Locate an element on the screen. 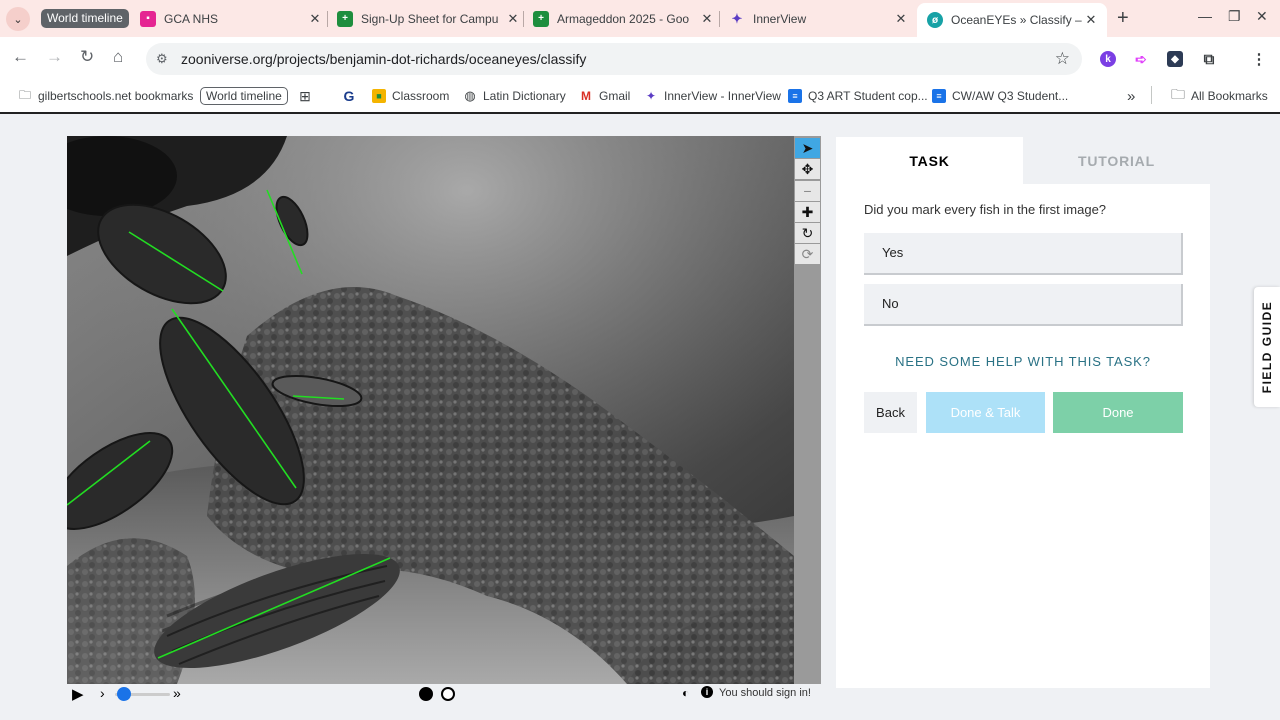 This screenshot has height=720, width=1280. rotate-icon: ↻ is located at coordinates (807, 233).